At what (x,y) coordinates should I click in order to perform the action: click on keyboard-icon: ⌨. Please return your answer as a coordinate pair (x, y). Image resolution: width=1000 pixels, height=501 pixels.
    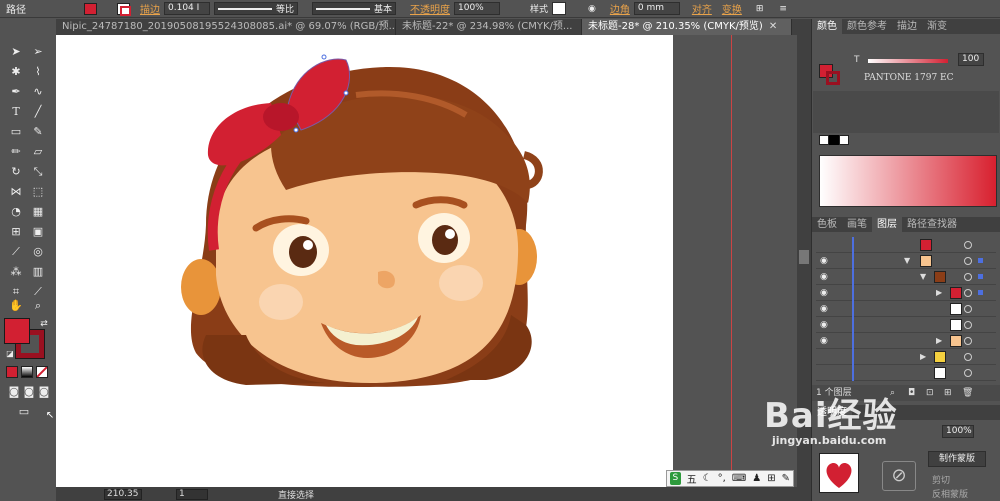
    Looking at the image, I should click on (739, 478).